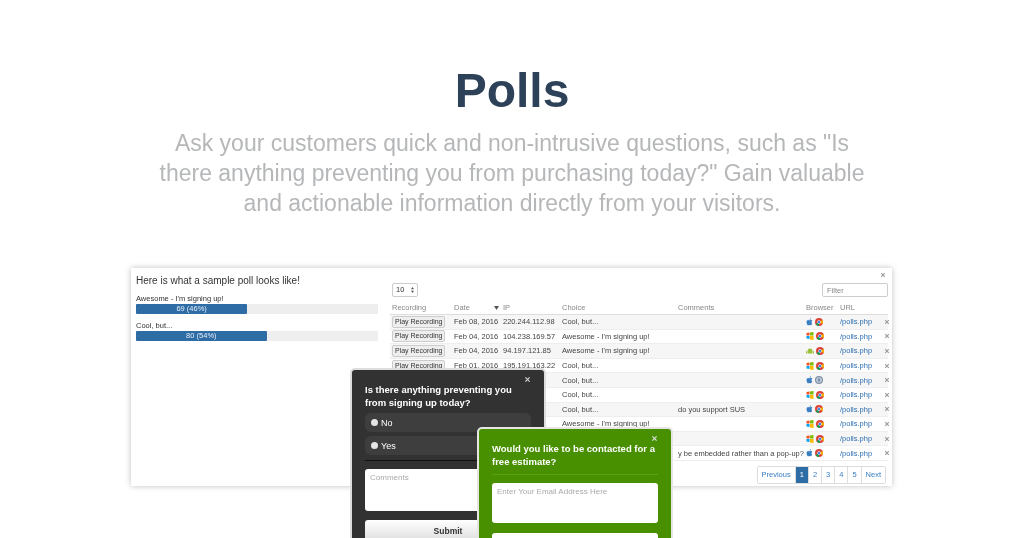  I want to click on poll-title: Here is what a sample poll looks like!, so click(218, 281).